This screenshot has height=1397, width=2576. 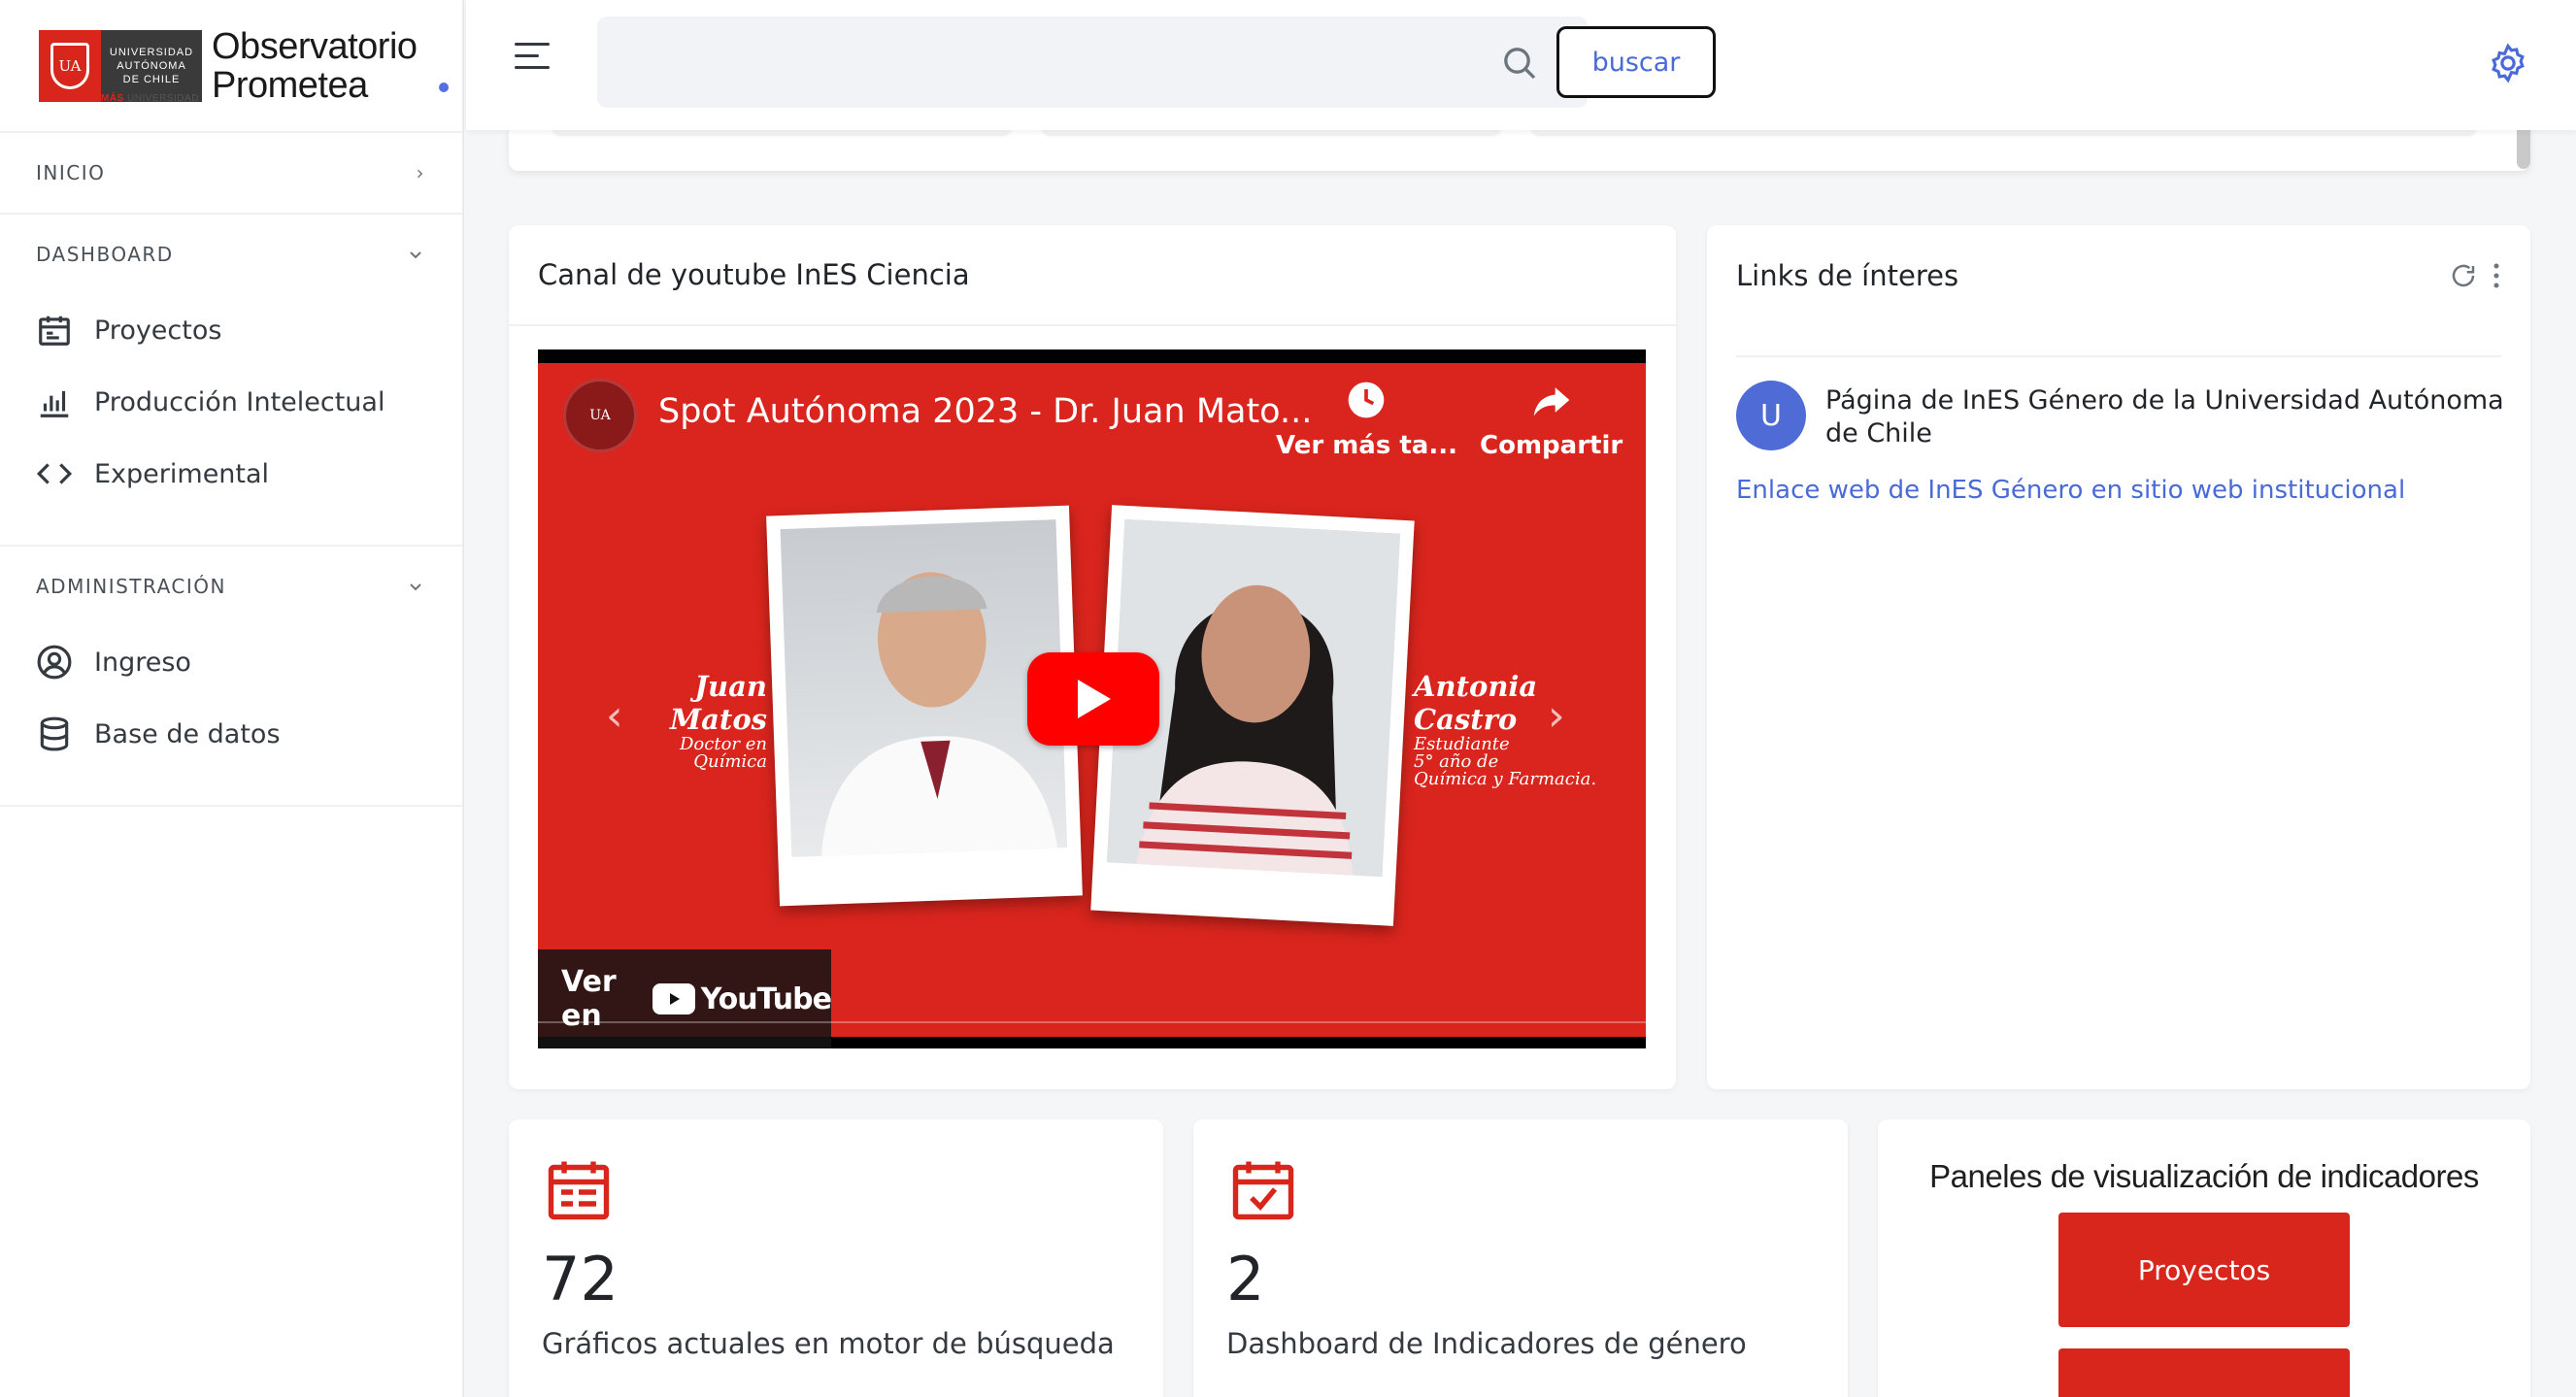 What do you see at coordinates (1771, 415) in the screenshot?
I see `avatar: U` at bounding box center [1771, 415].